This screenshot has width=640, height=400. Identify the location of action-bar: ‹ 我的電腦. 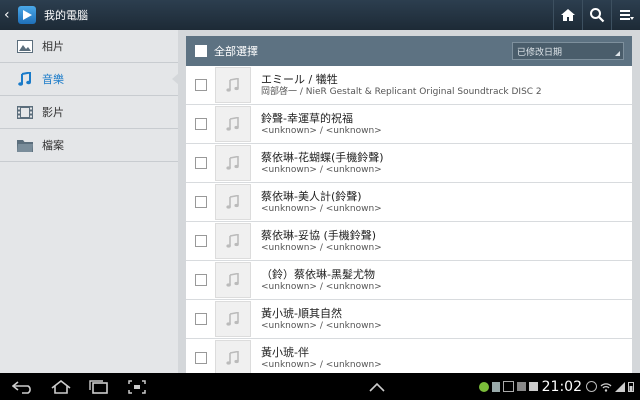
(320, 15).